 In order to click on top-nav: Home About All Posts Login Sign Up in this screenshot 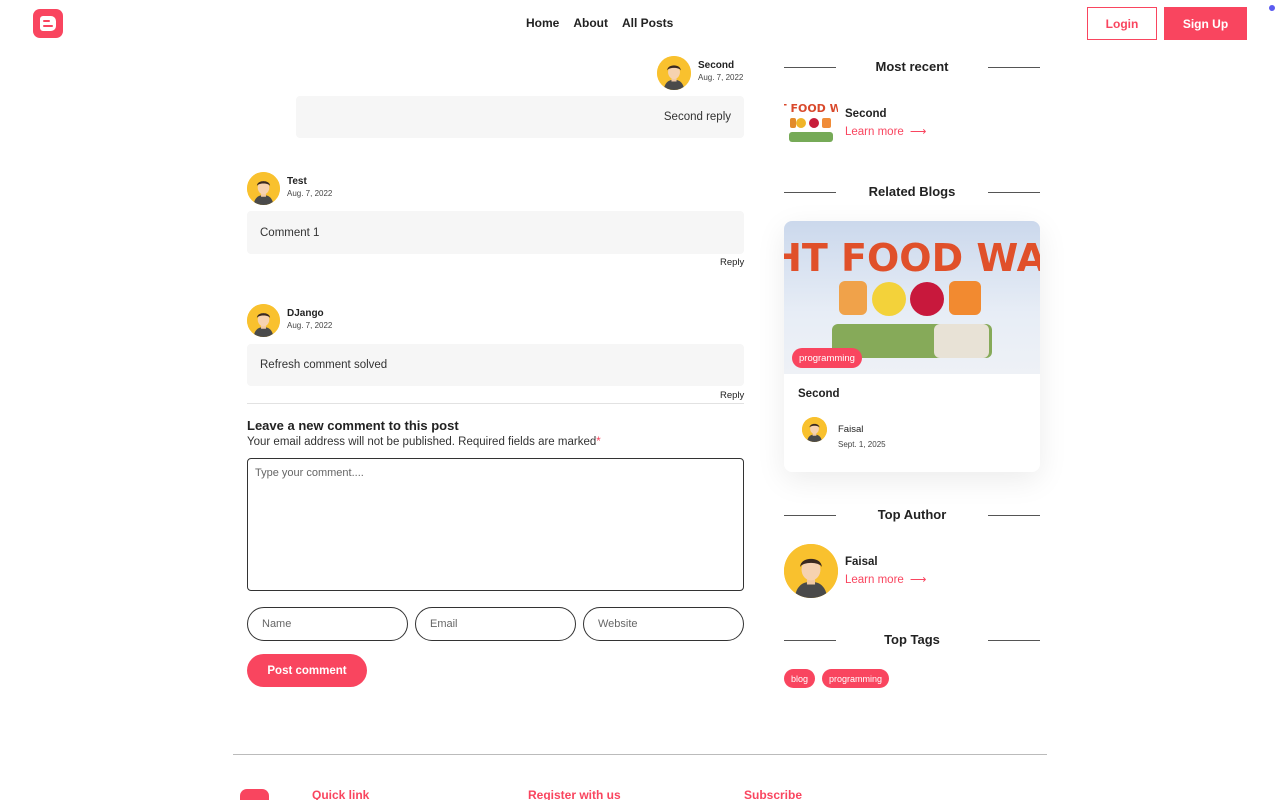, I will do `click(640, 23)`.